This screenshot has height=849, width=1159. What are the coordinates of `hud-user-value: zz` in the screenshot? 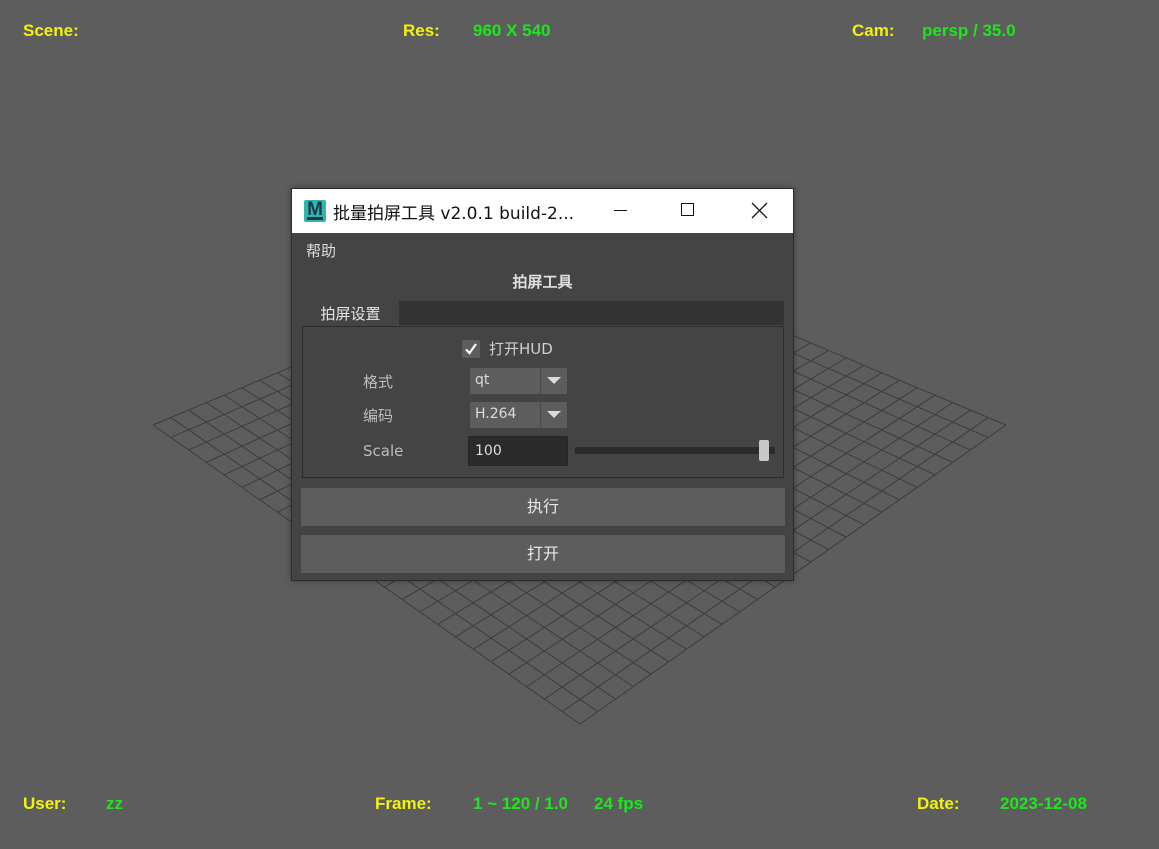 It's located at (114, 803).